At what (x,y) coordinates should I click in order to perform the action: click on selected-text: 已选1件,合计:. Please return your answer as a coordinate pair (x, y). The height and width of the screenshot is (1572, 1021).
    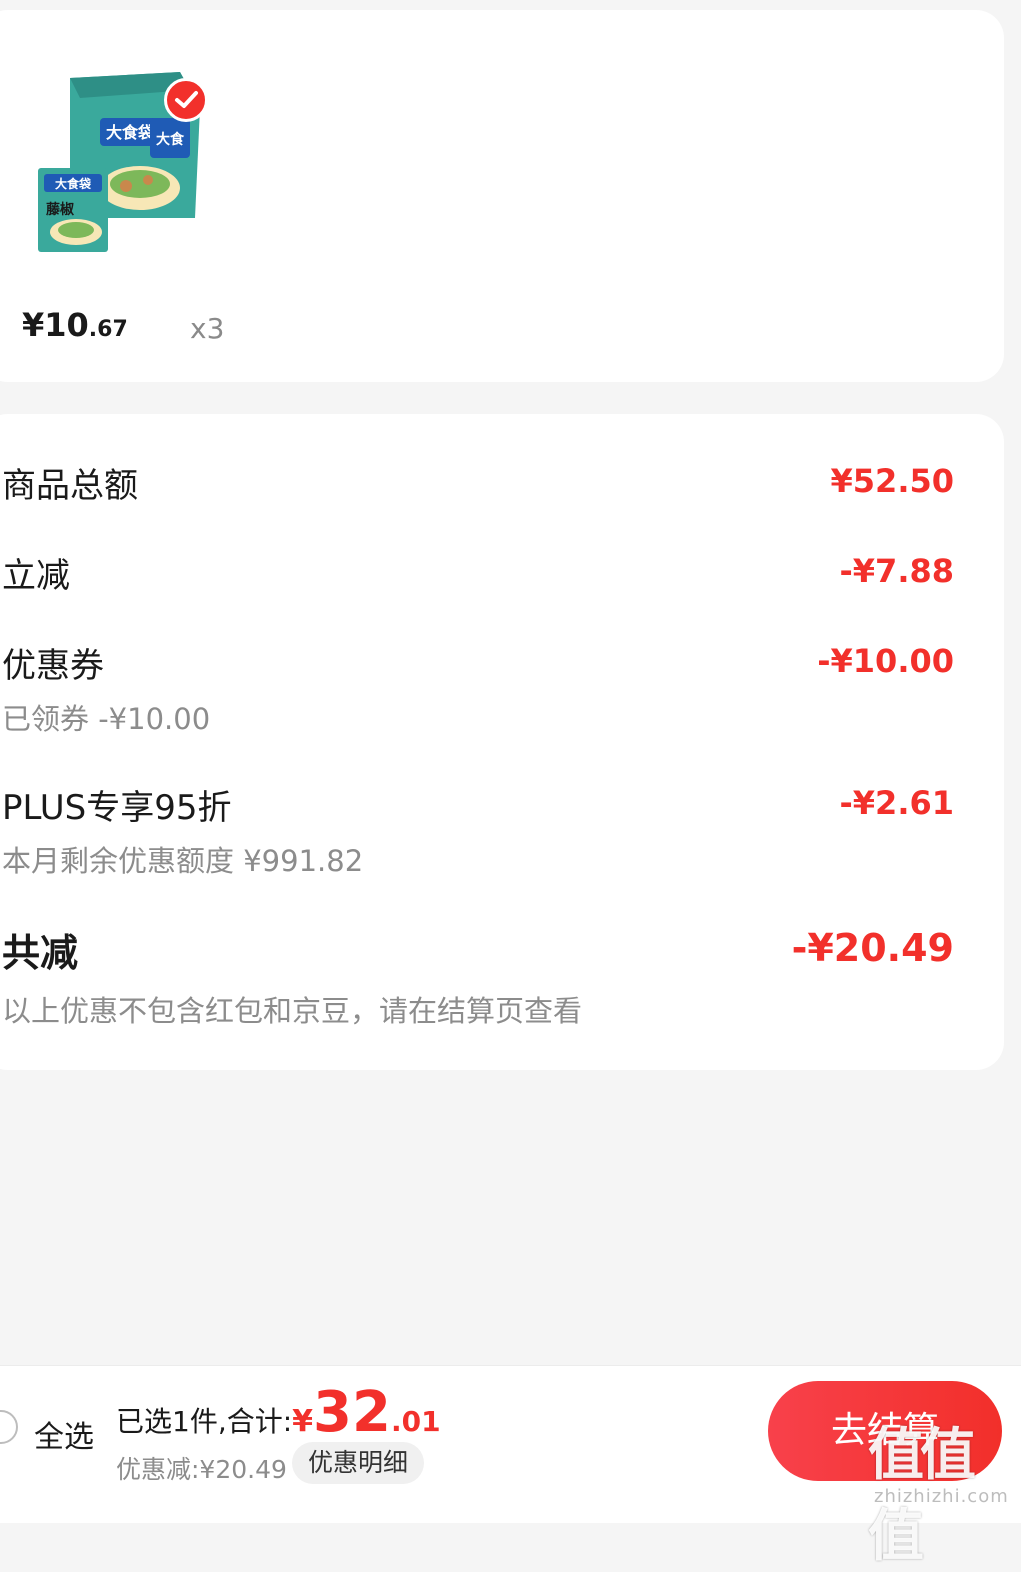
    Looking at the image, I should click on (204, 1421).